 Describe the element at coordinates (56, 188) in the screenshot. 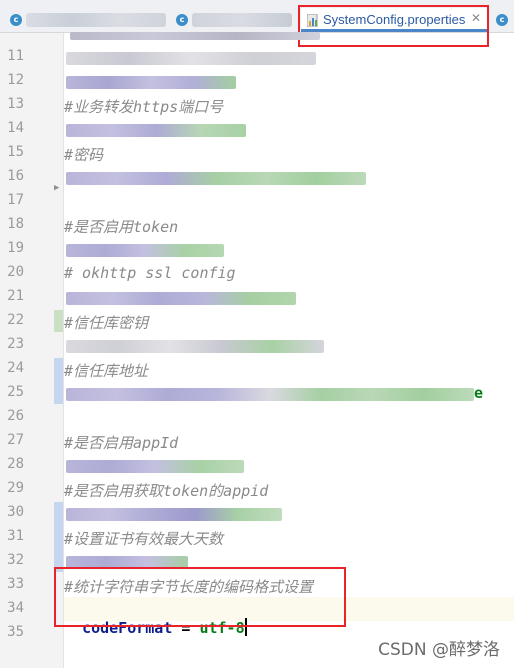

I see `fold-arrow-icon: ▶` at that location.